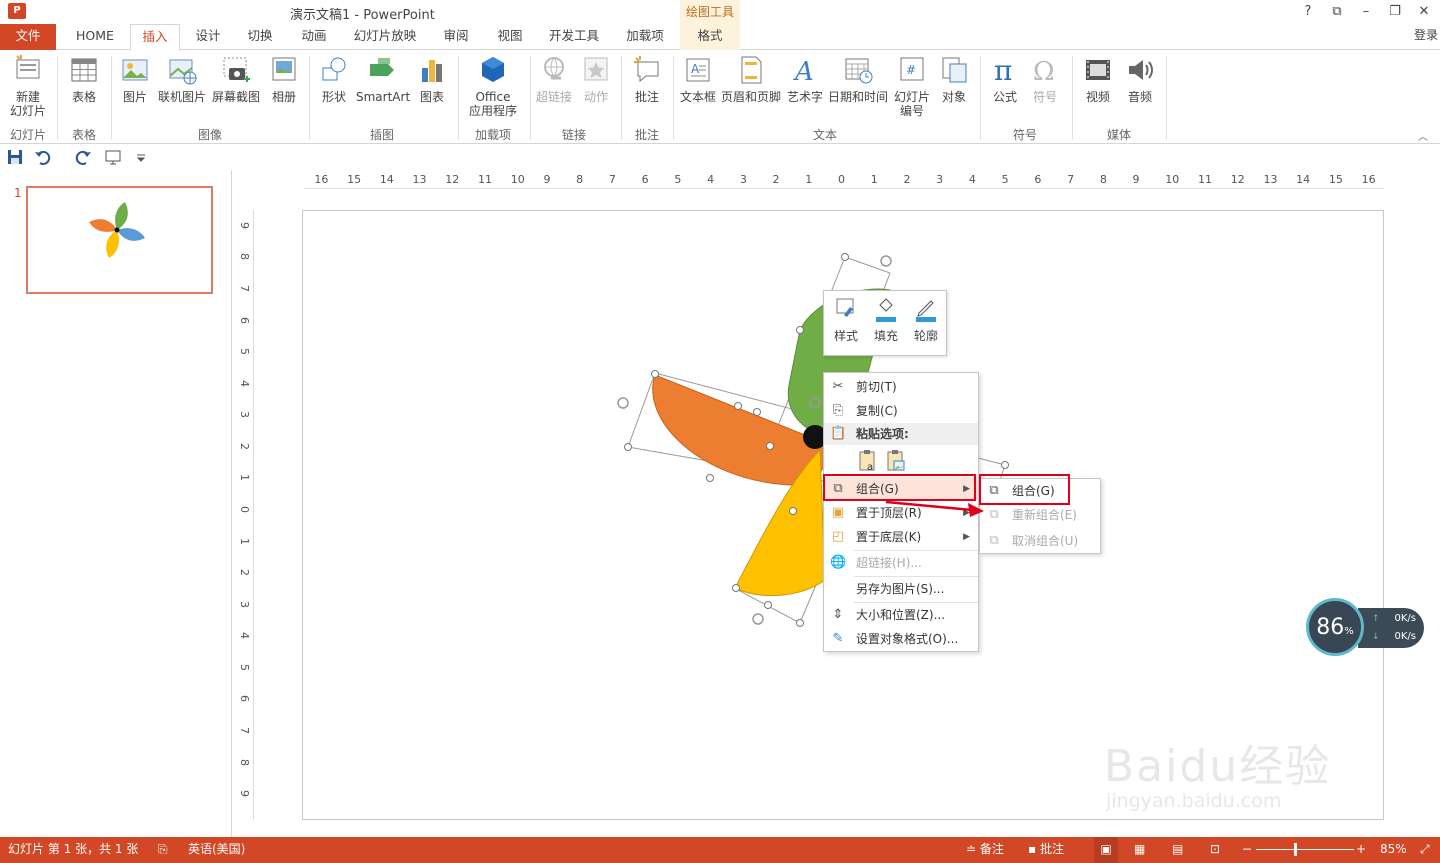  Describe the element at coordinates (973, 849) in the screenshot. I see `notes-icon: ≐` at that location.